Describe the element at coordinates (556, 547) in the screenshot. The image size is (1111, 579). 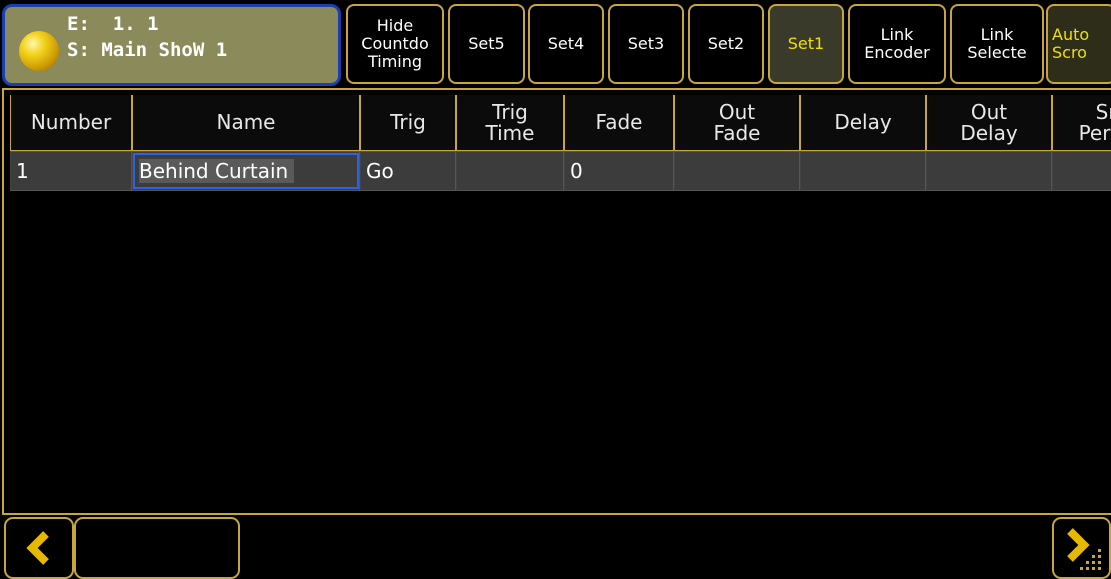
I see `scroll-bar` at that location.